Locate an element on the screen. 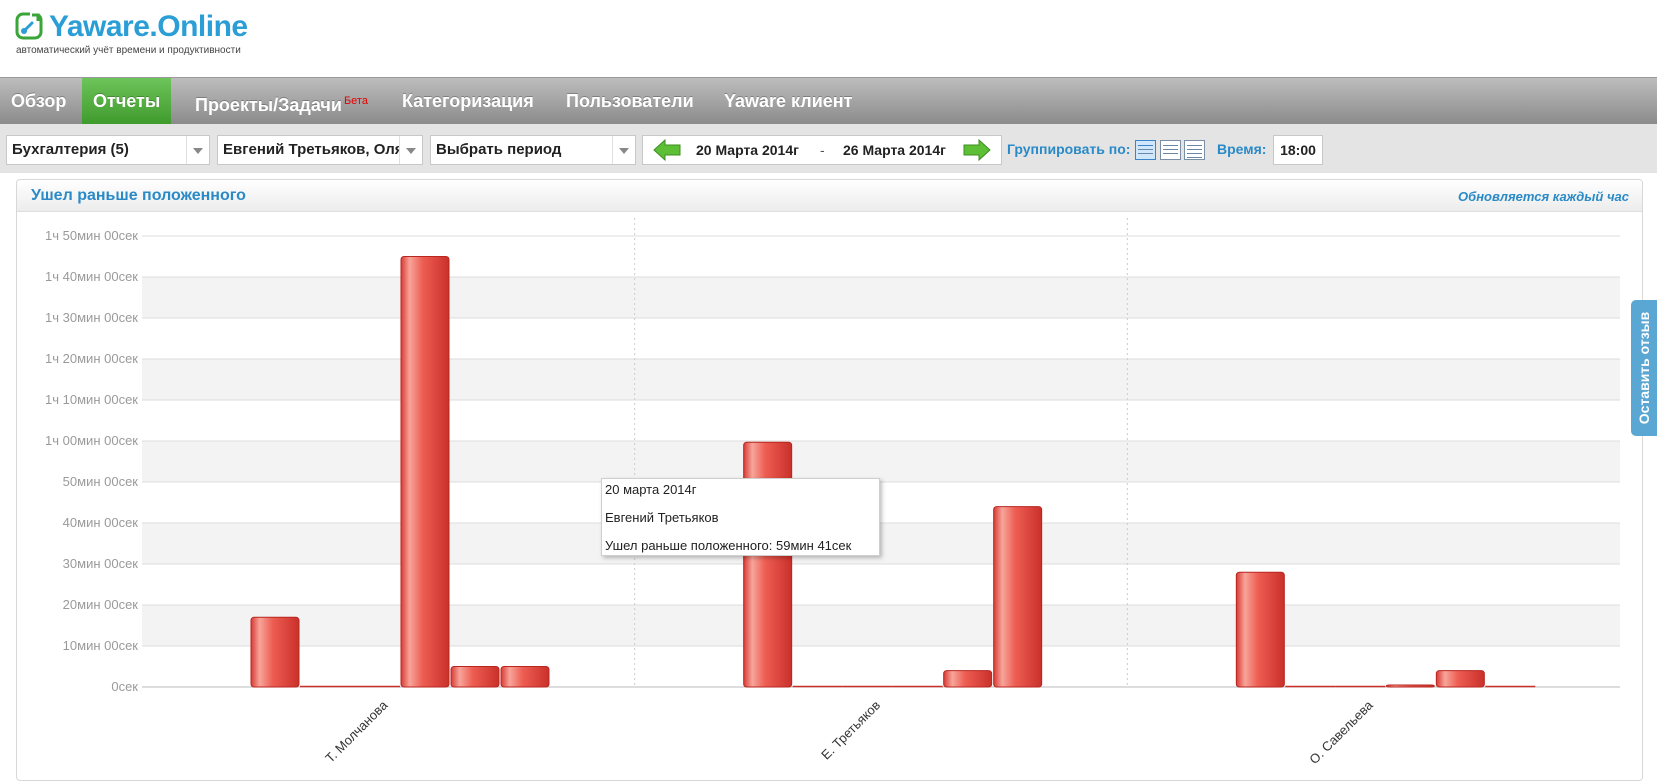 The width and height of the screenshot is (1657, 781). y-tick-label: 20мин 00сек is located at coordinates (101, 604).